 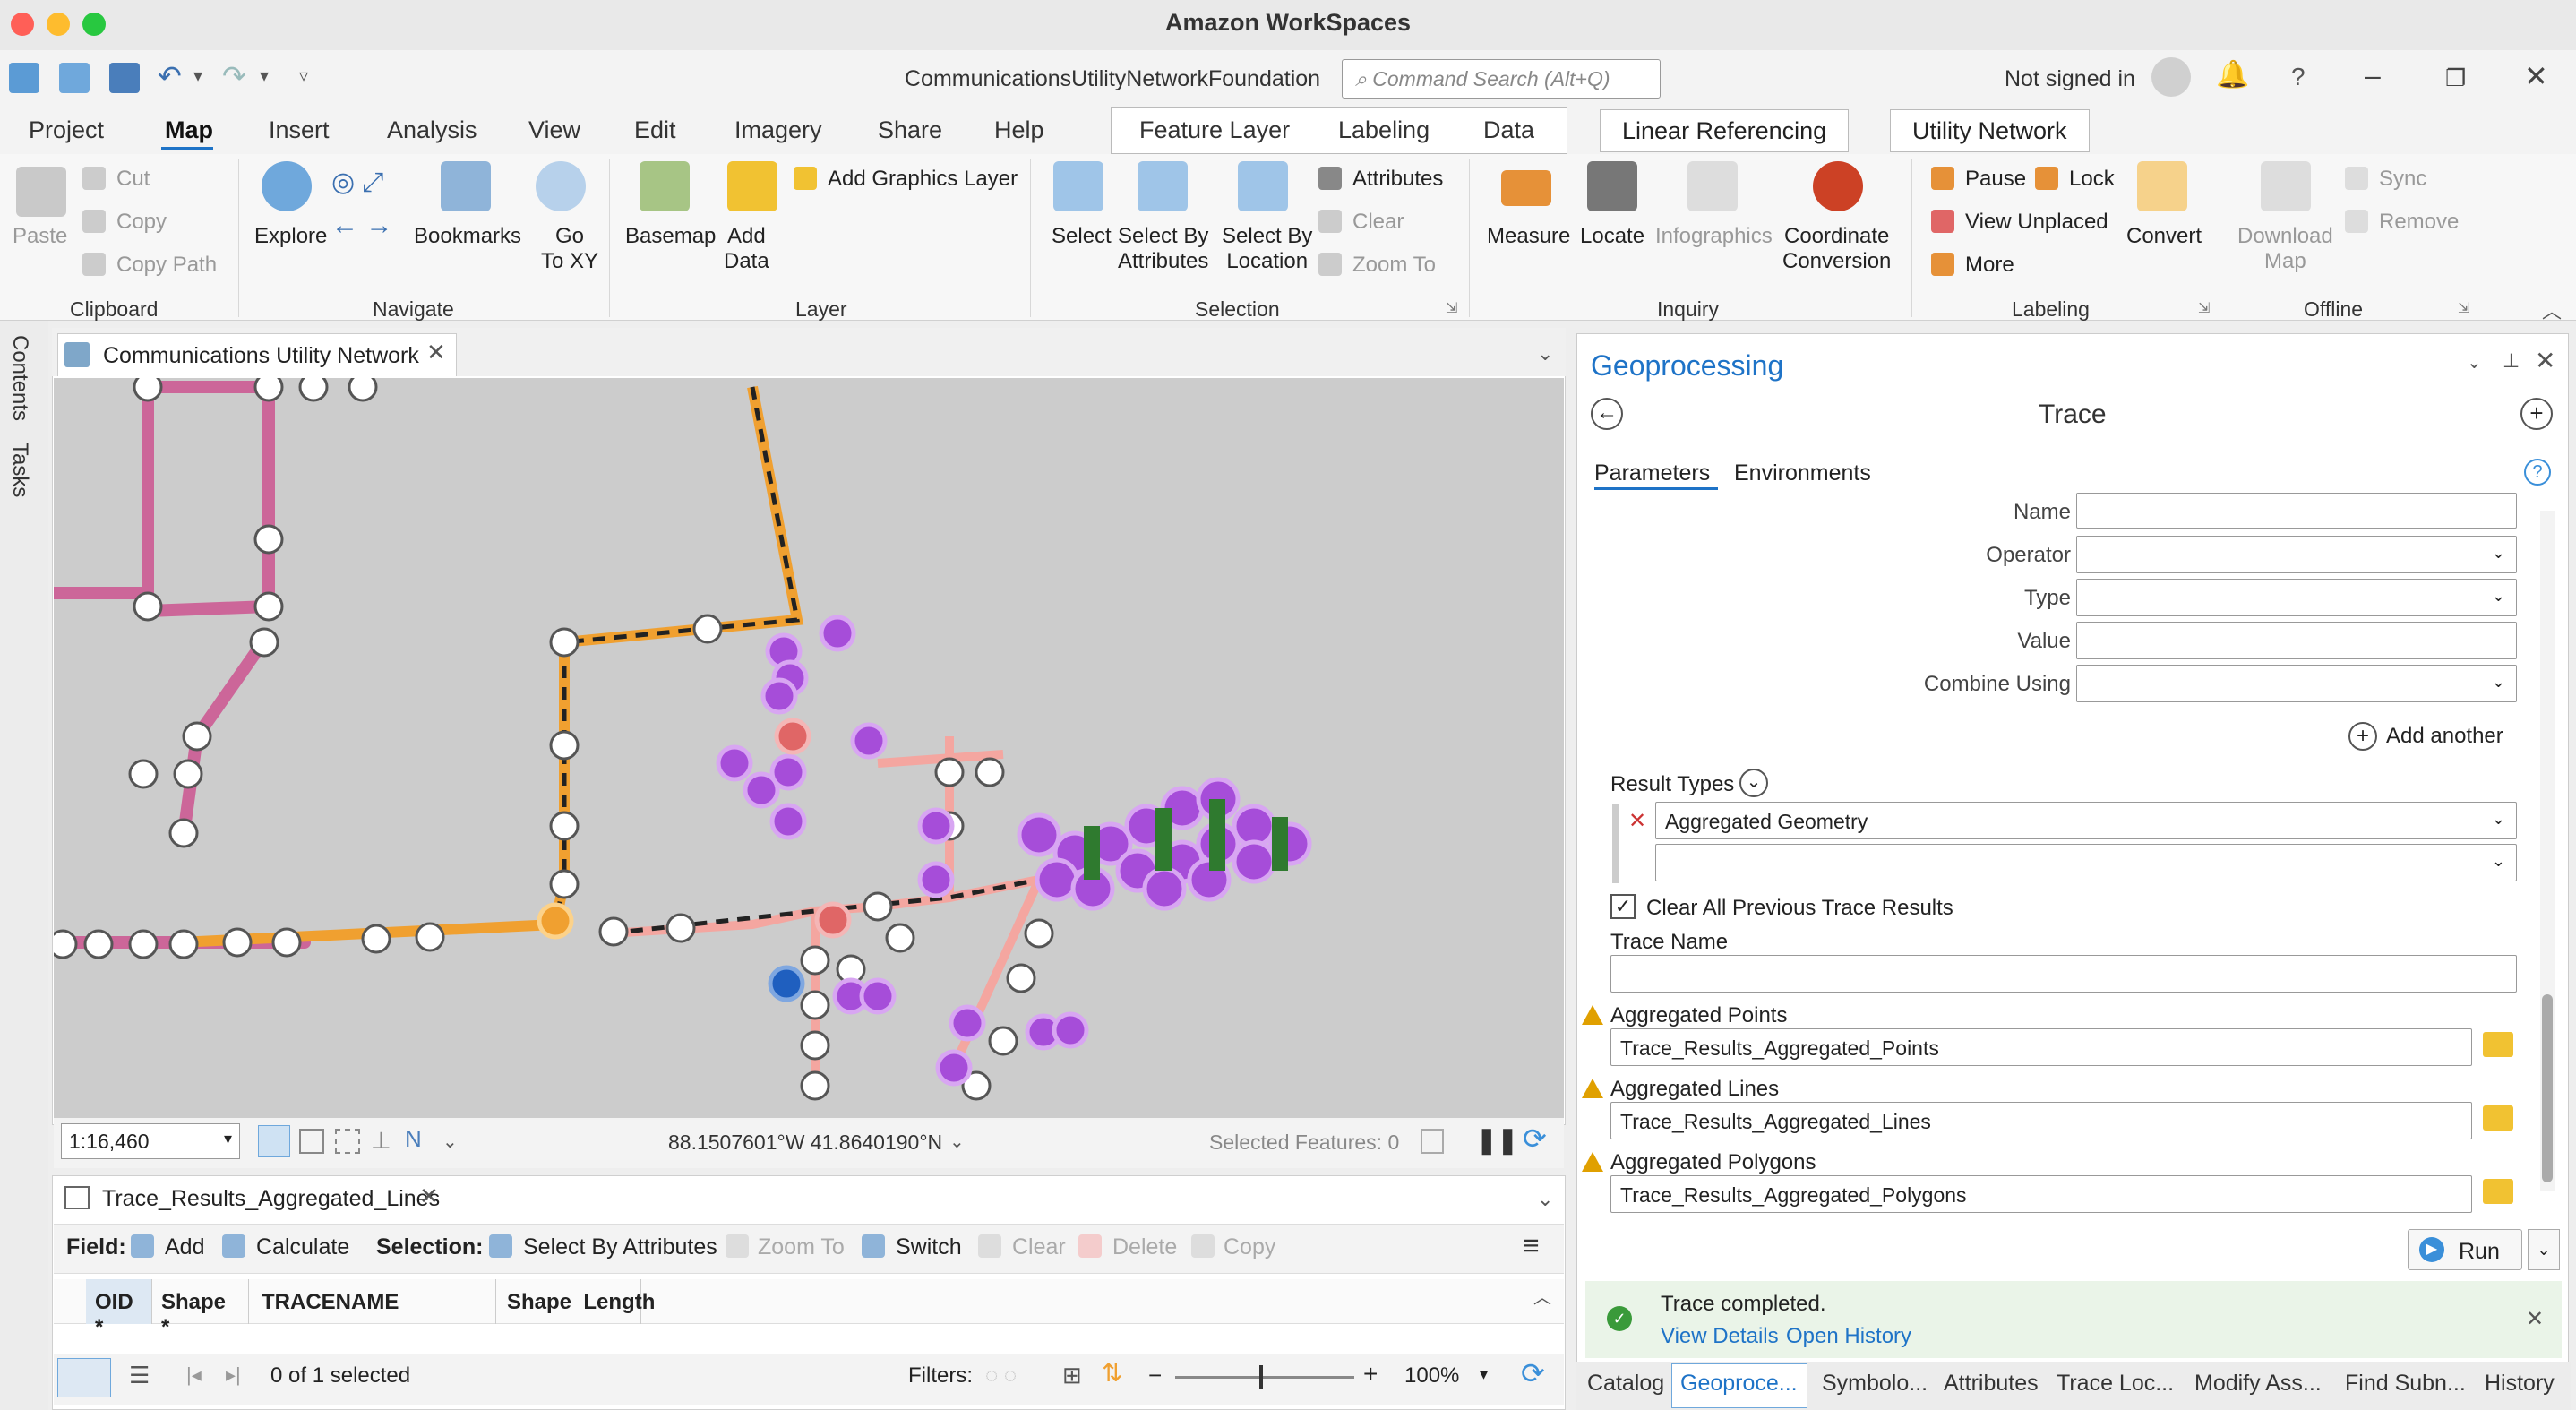 I want to click on tab-view: View, so click(x=554, y=130).